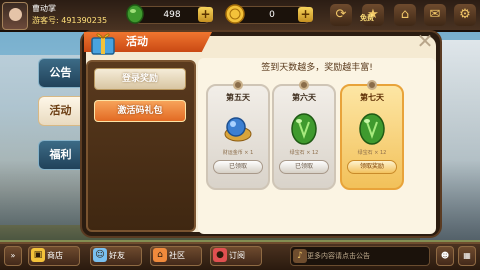 This screenshot has height=270, width=480. What do you see at coordinates (305, 14) in the screenshot?
I see `add-coins-button: +` at bounding box center [305, 14].